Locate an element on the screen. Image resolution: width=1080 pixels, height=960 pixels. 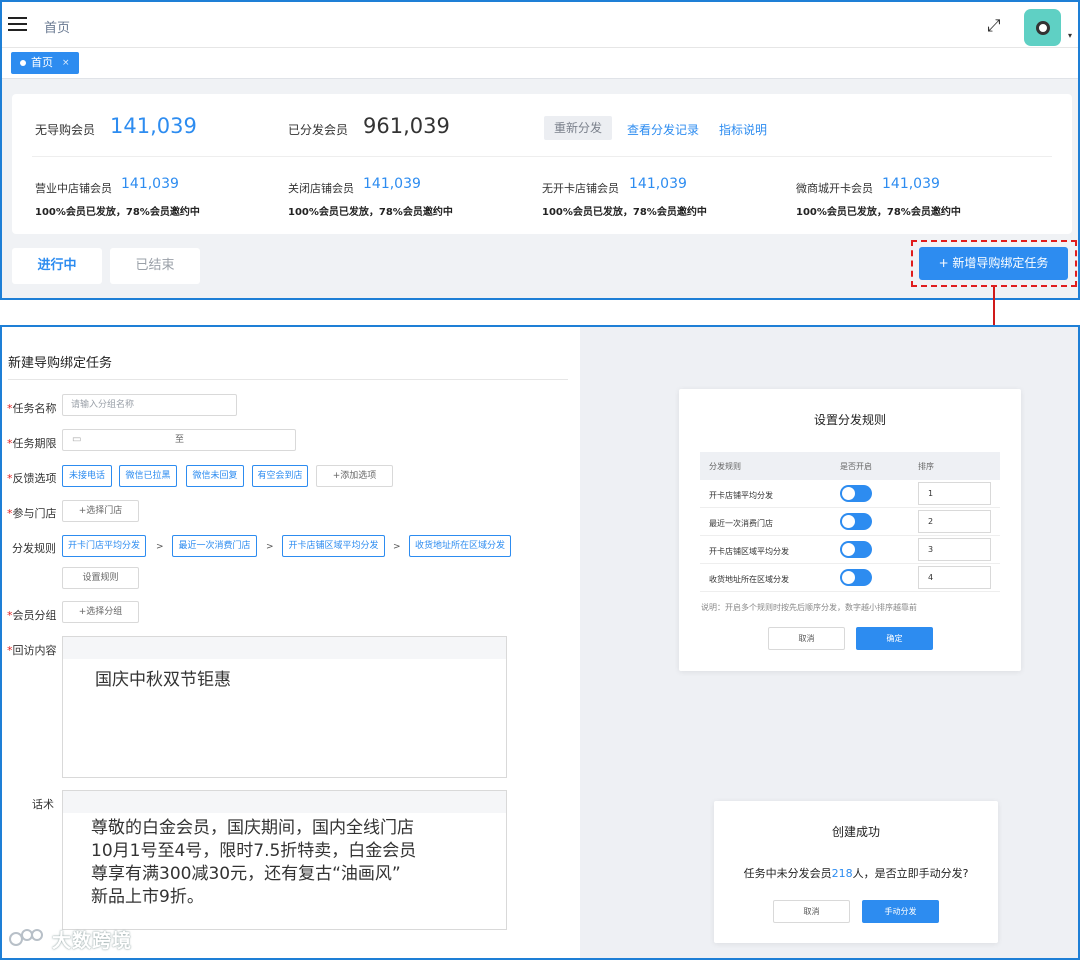
calendar-icon: ▭ is located at coordinates (77, 439).